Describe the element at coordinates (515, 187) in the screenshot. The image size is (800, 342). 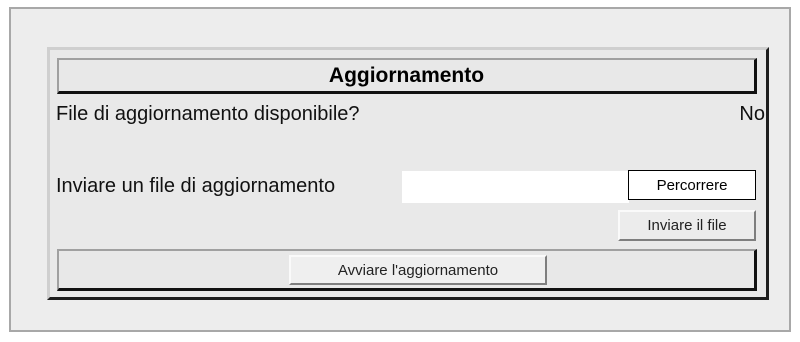
I see `file-path-input` at that location.